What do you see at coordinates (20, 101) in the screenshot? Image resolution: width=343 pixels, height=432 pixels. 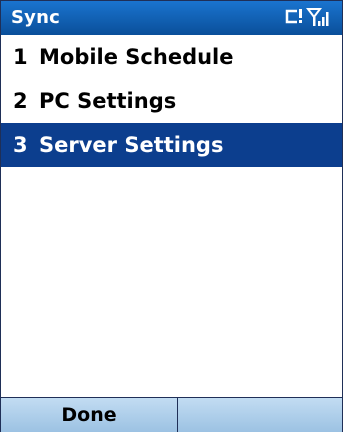 I see `menu-item-number: 2` at bounding box center [20, 101].